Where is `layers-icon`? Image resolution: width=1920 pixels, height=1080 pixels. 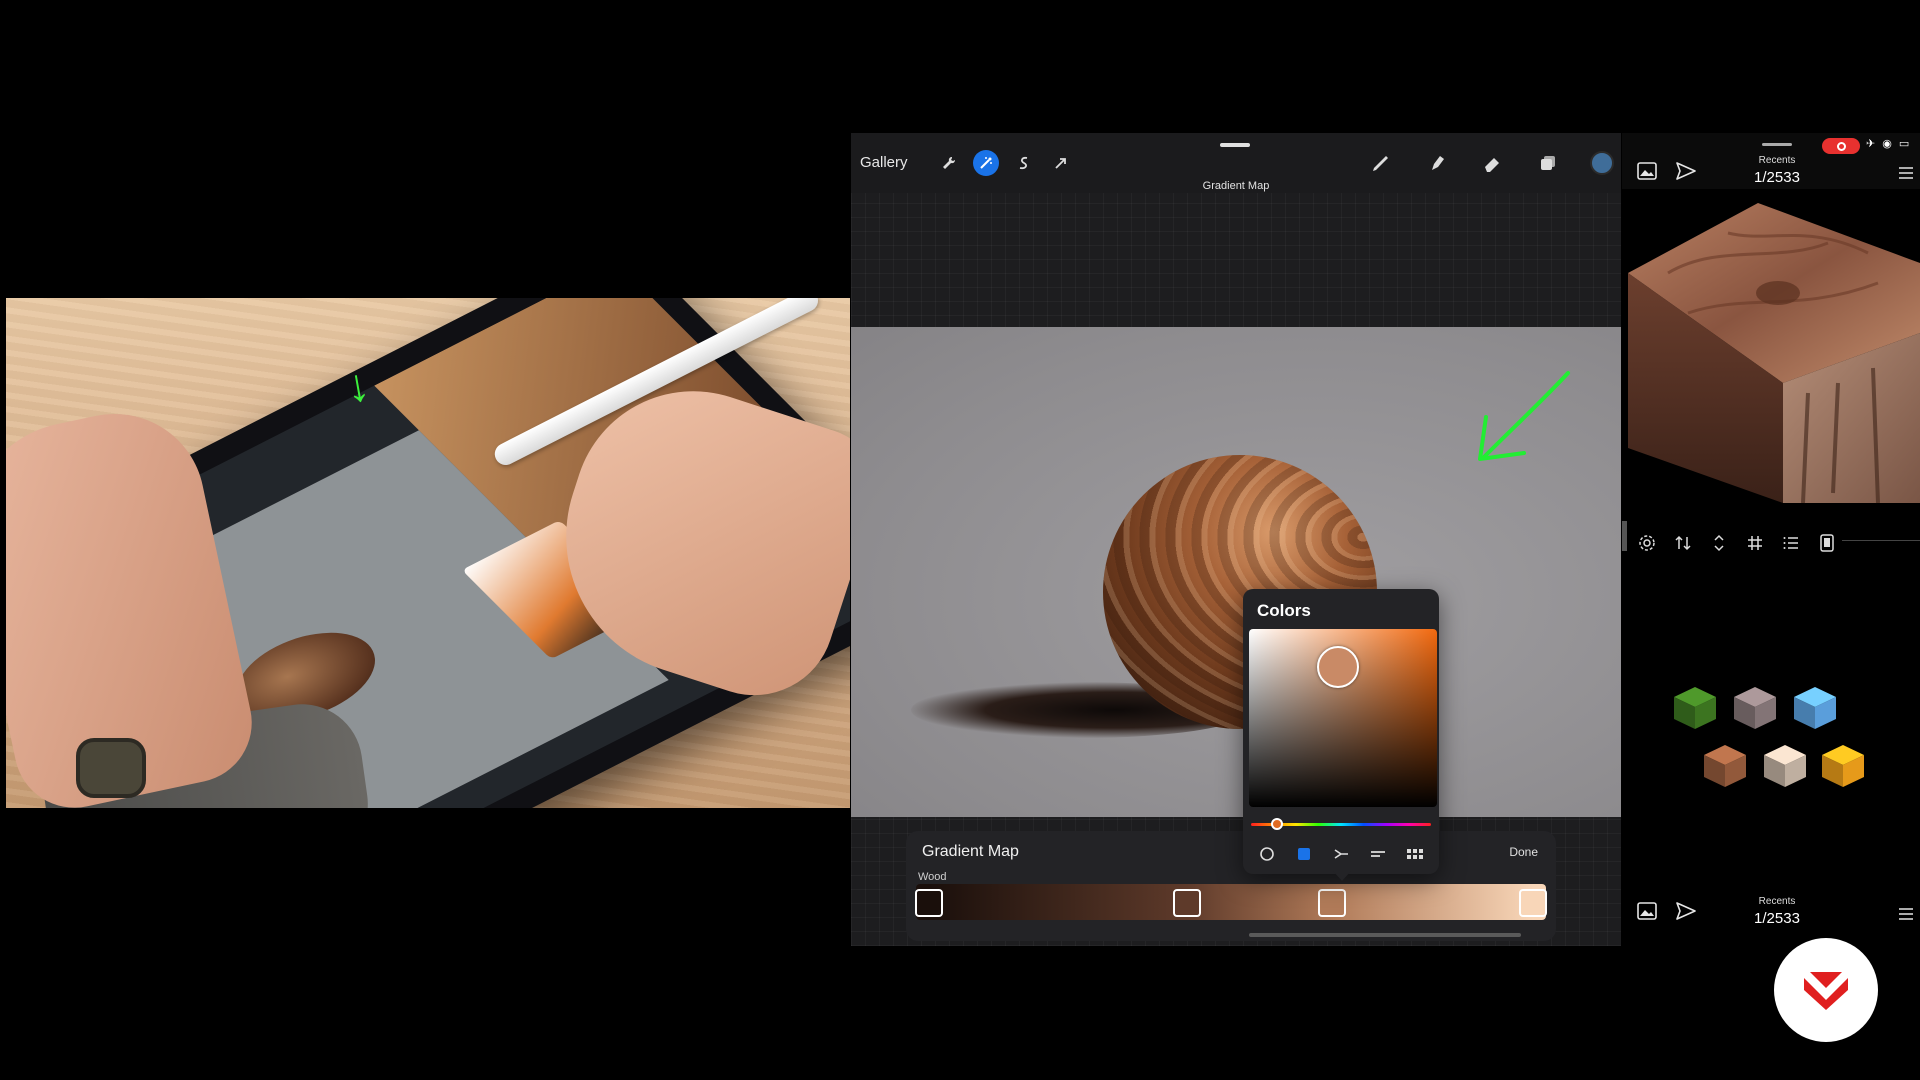
layers-icon is located at coordinates (1548, 163).